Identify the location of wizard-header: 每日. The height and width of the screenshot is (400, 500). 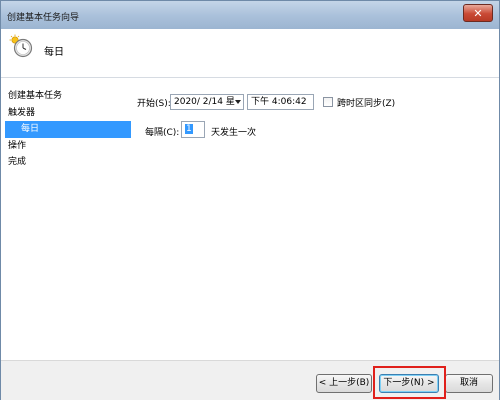
(250, 53).